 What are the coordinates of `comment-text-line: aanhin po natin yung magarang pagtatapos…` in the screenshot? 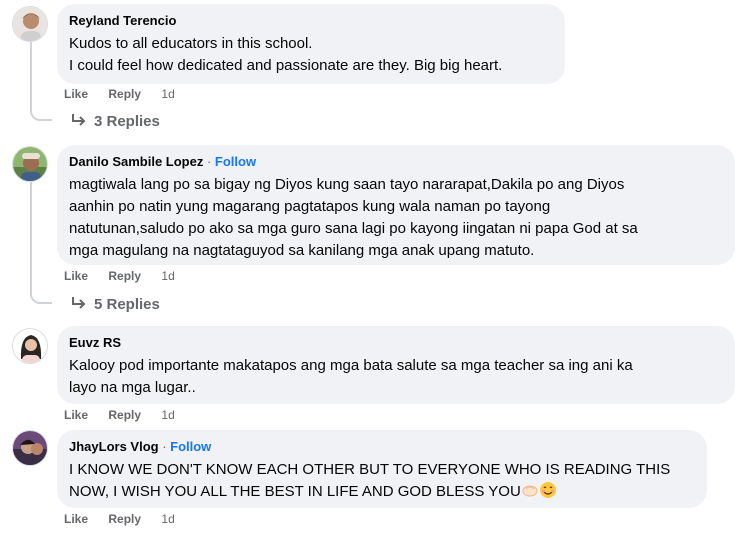 It's located at (310, 206).